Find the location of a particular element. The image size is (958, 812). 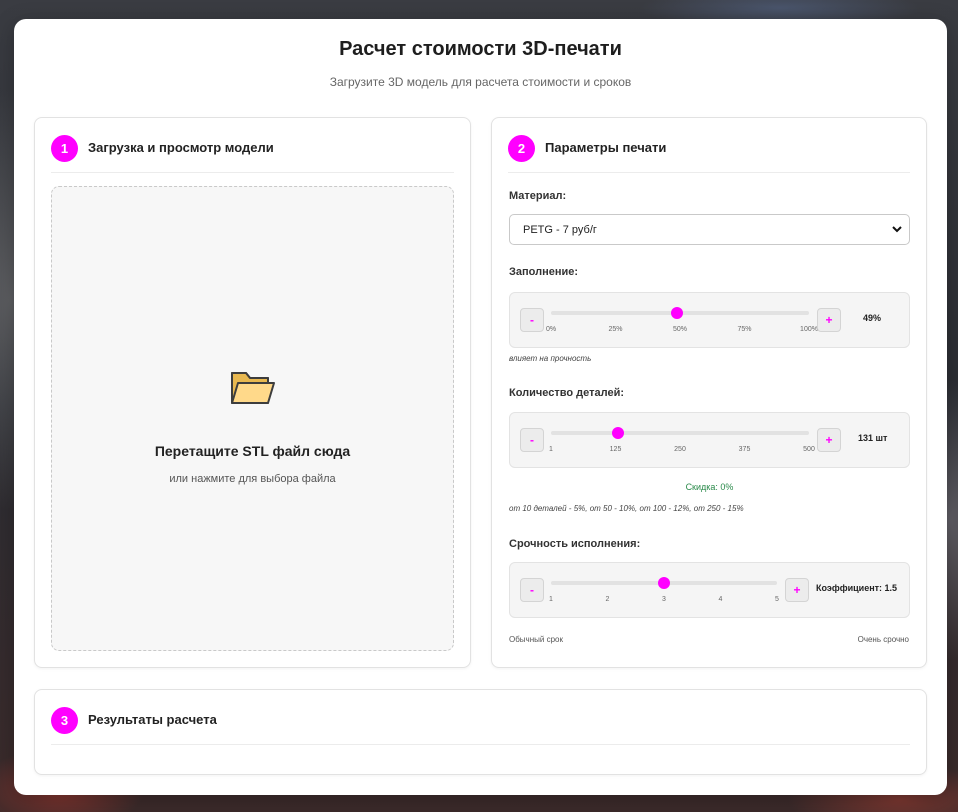

infill-increase-button: + is located at coordinates (829, 320).